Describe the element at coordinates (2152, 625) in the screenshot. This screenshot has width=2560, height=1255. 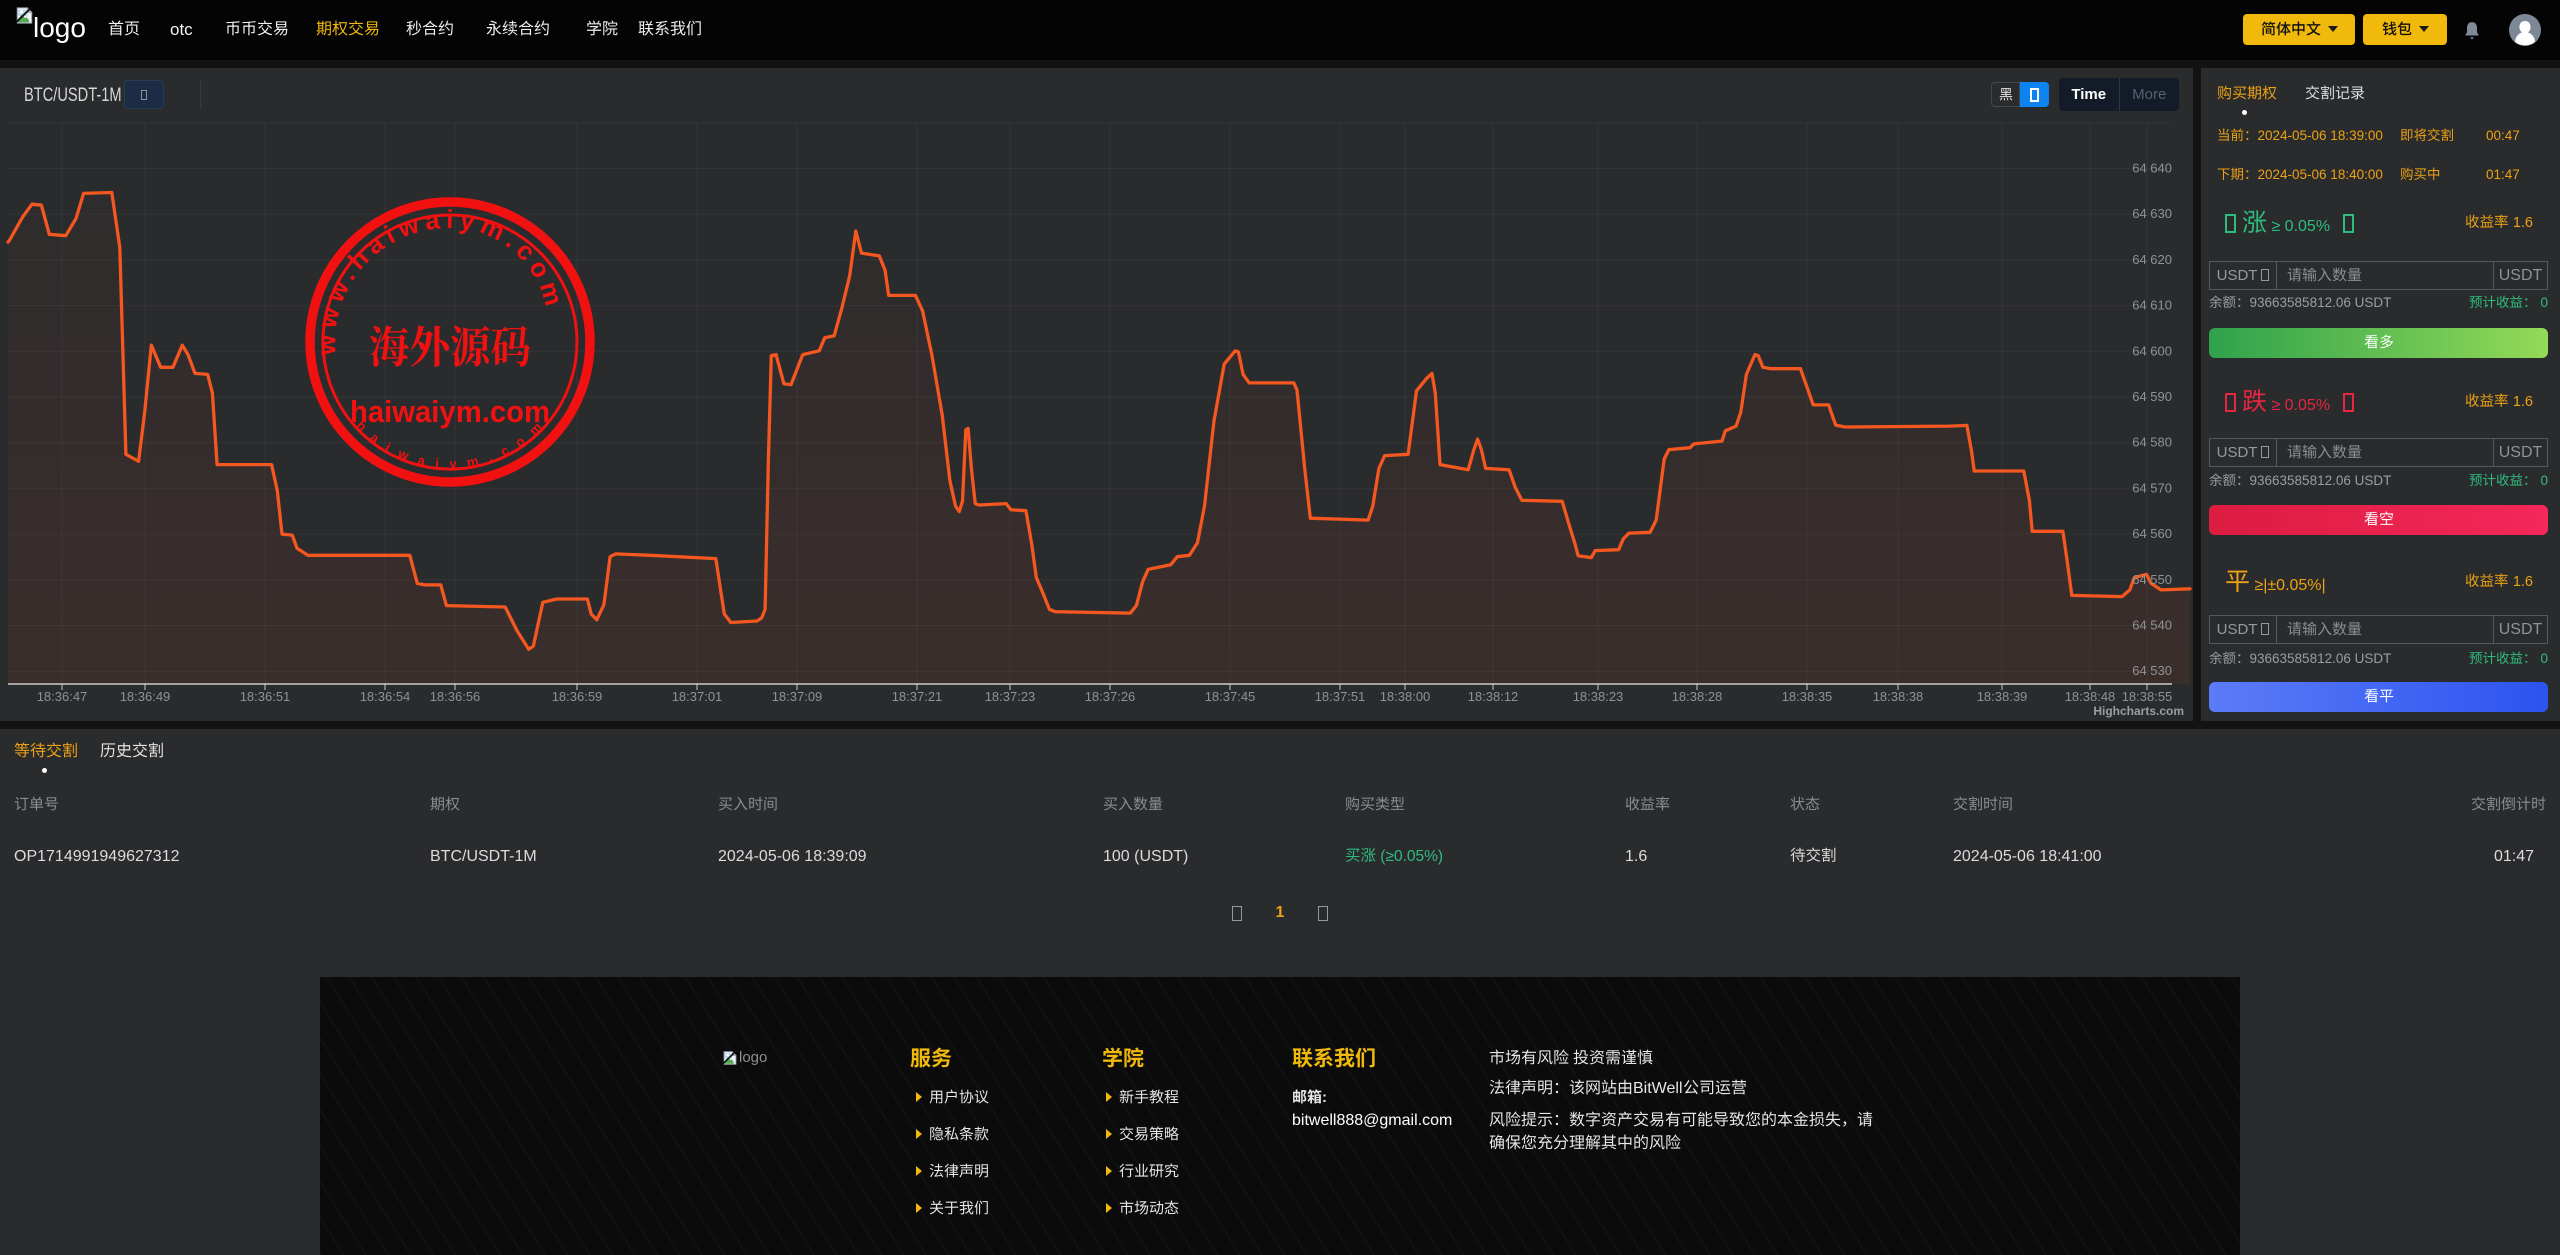
I see `svg-text: 64 540` at that location.